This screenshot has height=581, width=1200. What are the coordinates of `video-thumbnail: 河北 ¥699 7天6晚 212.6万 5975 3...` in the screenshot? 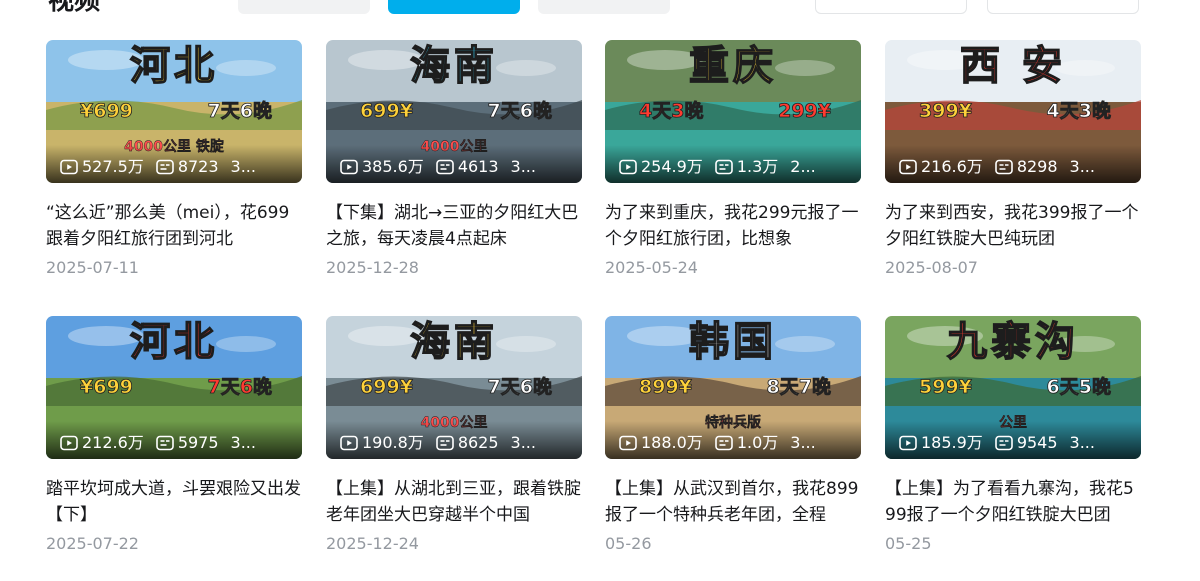 It's located at (174, 387).